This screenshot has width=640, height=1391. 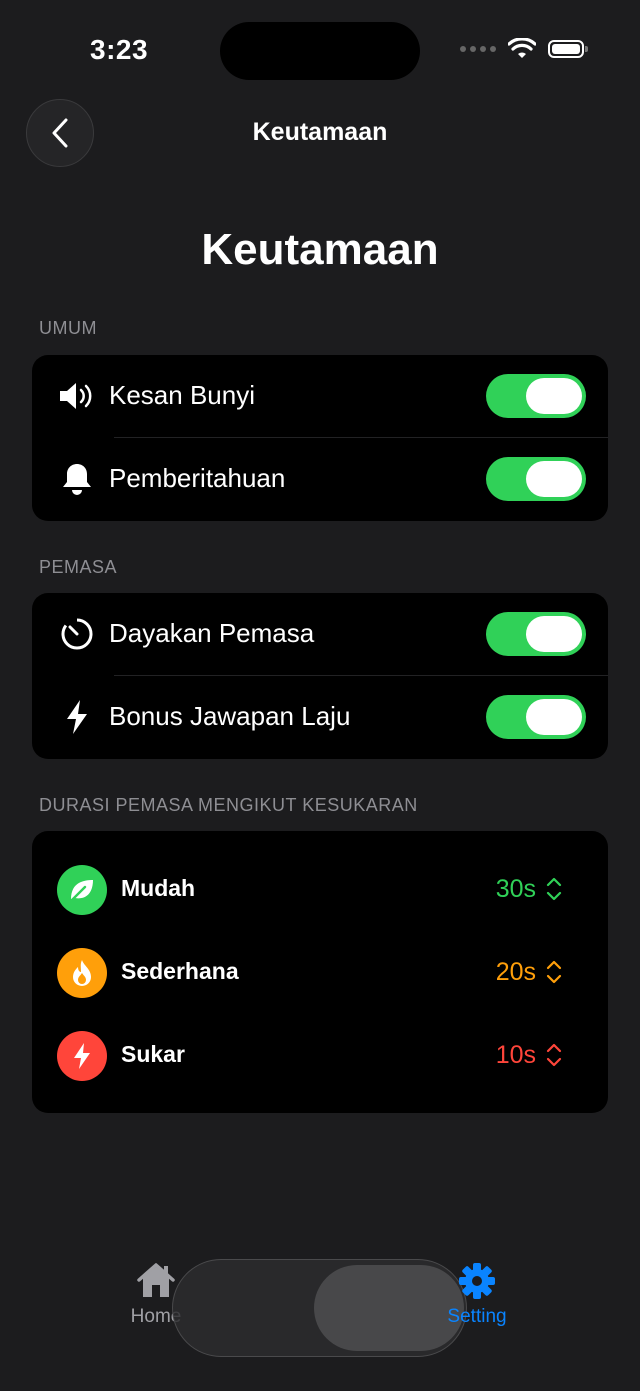 I want to click on difficulty-row-easy: Mudah 30s, so click(x=320, y=889).